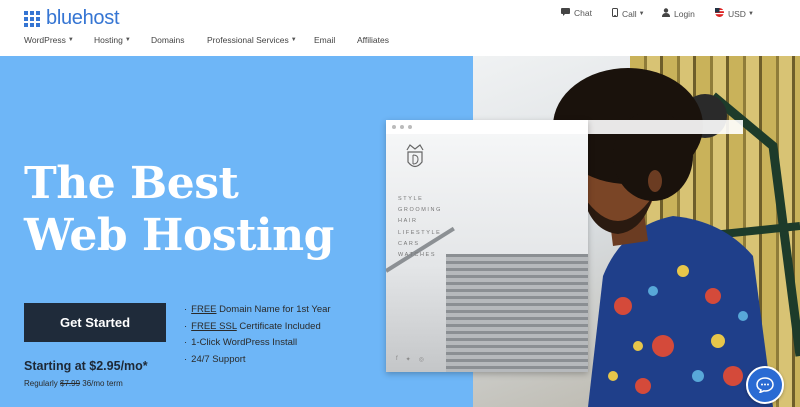  I want to click on nav-item-affiliates: Affiliates, so click(373, 40).